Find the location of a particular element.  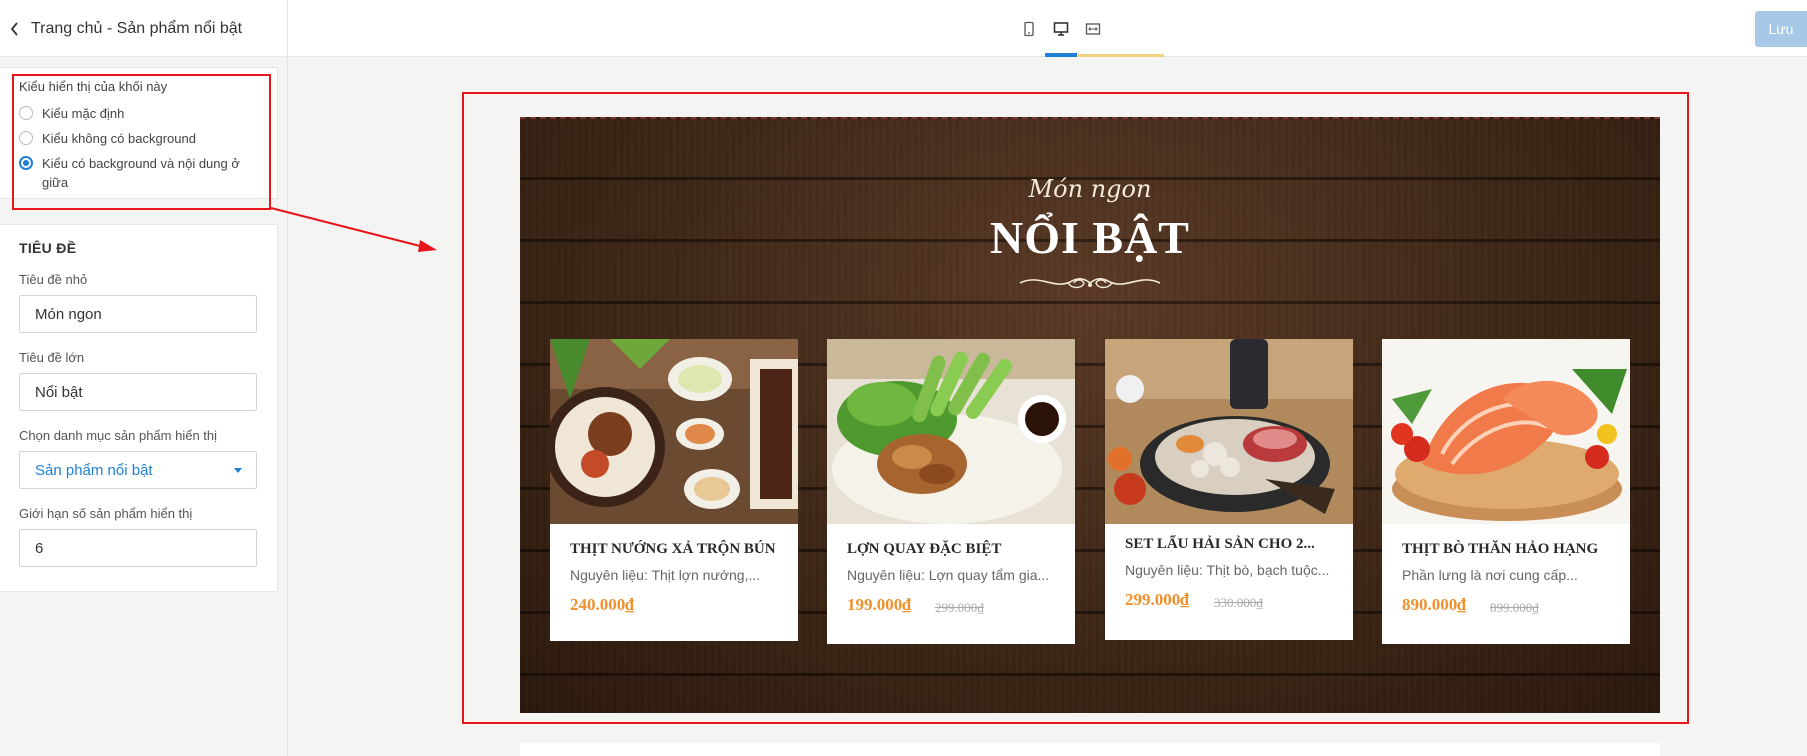

display-option-no-background: Kiểu không có background is located at coordinates (139, 138).